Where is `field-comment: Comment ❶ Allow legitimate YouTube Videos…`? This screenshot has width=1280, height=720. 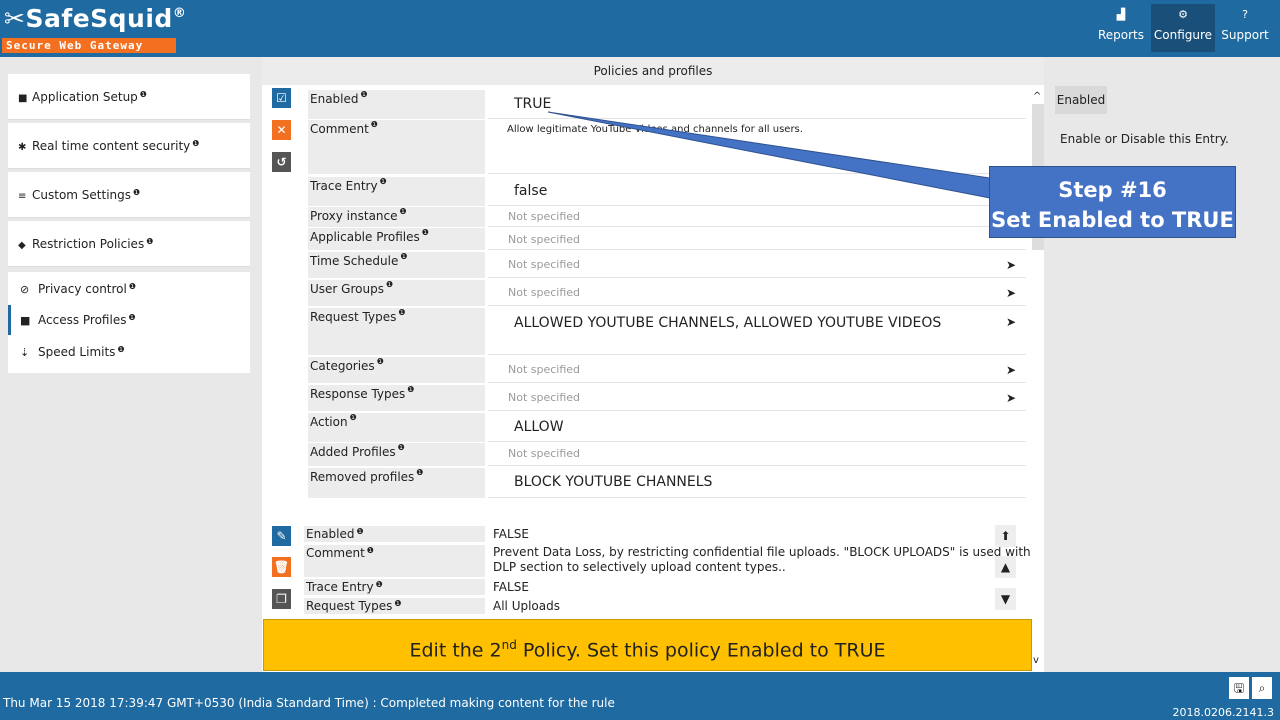
field-comment: Comment ❶ Allow legitimate YouTube Videos… is located at coordinates (667, 147).